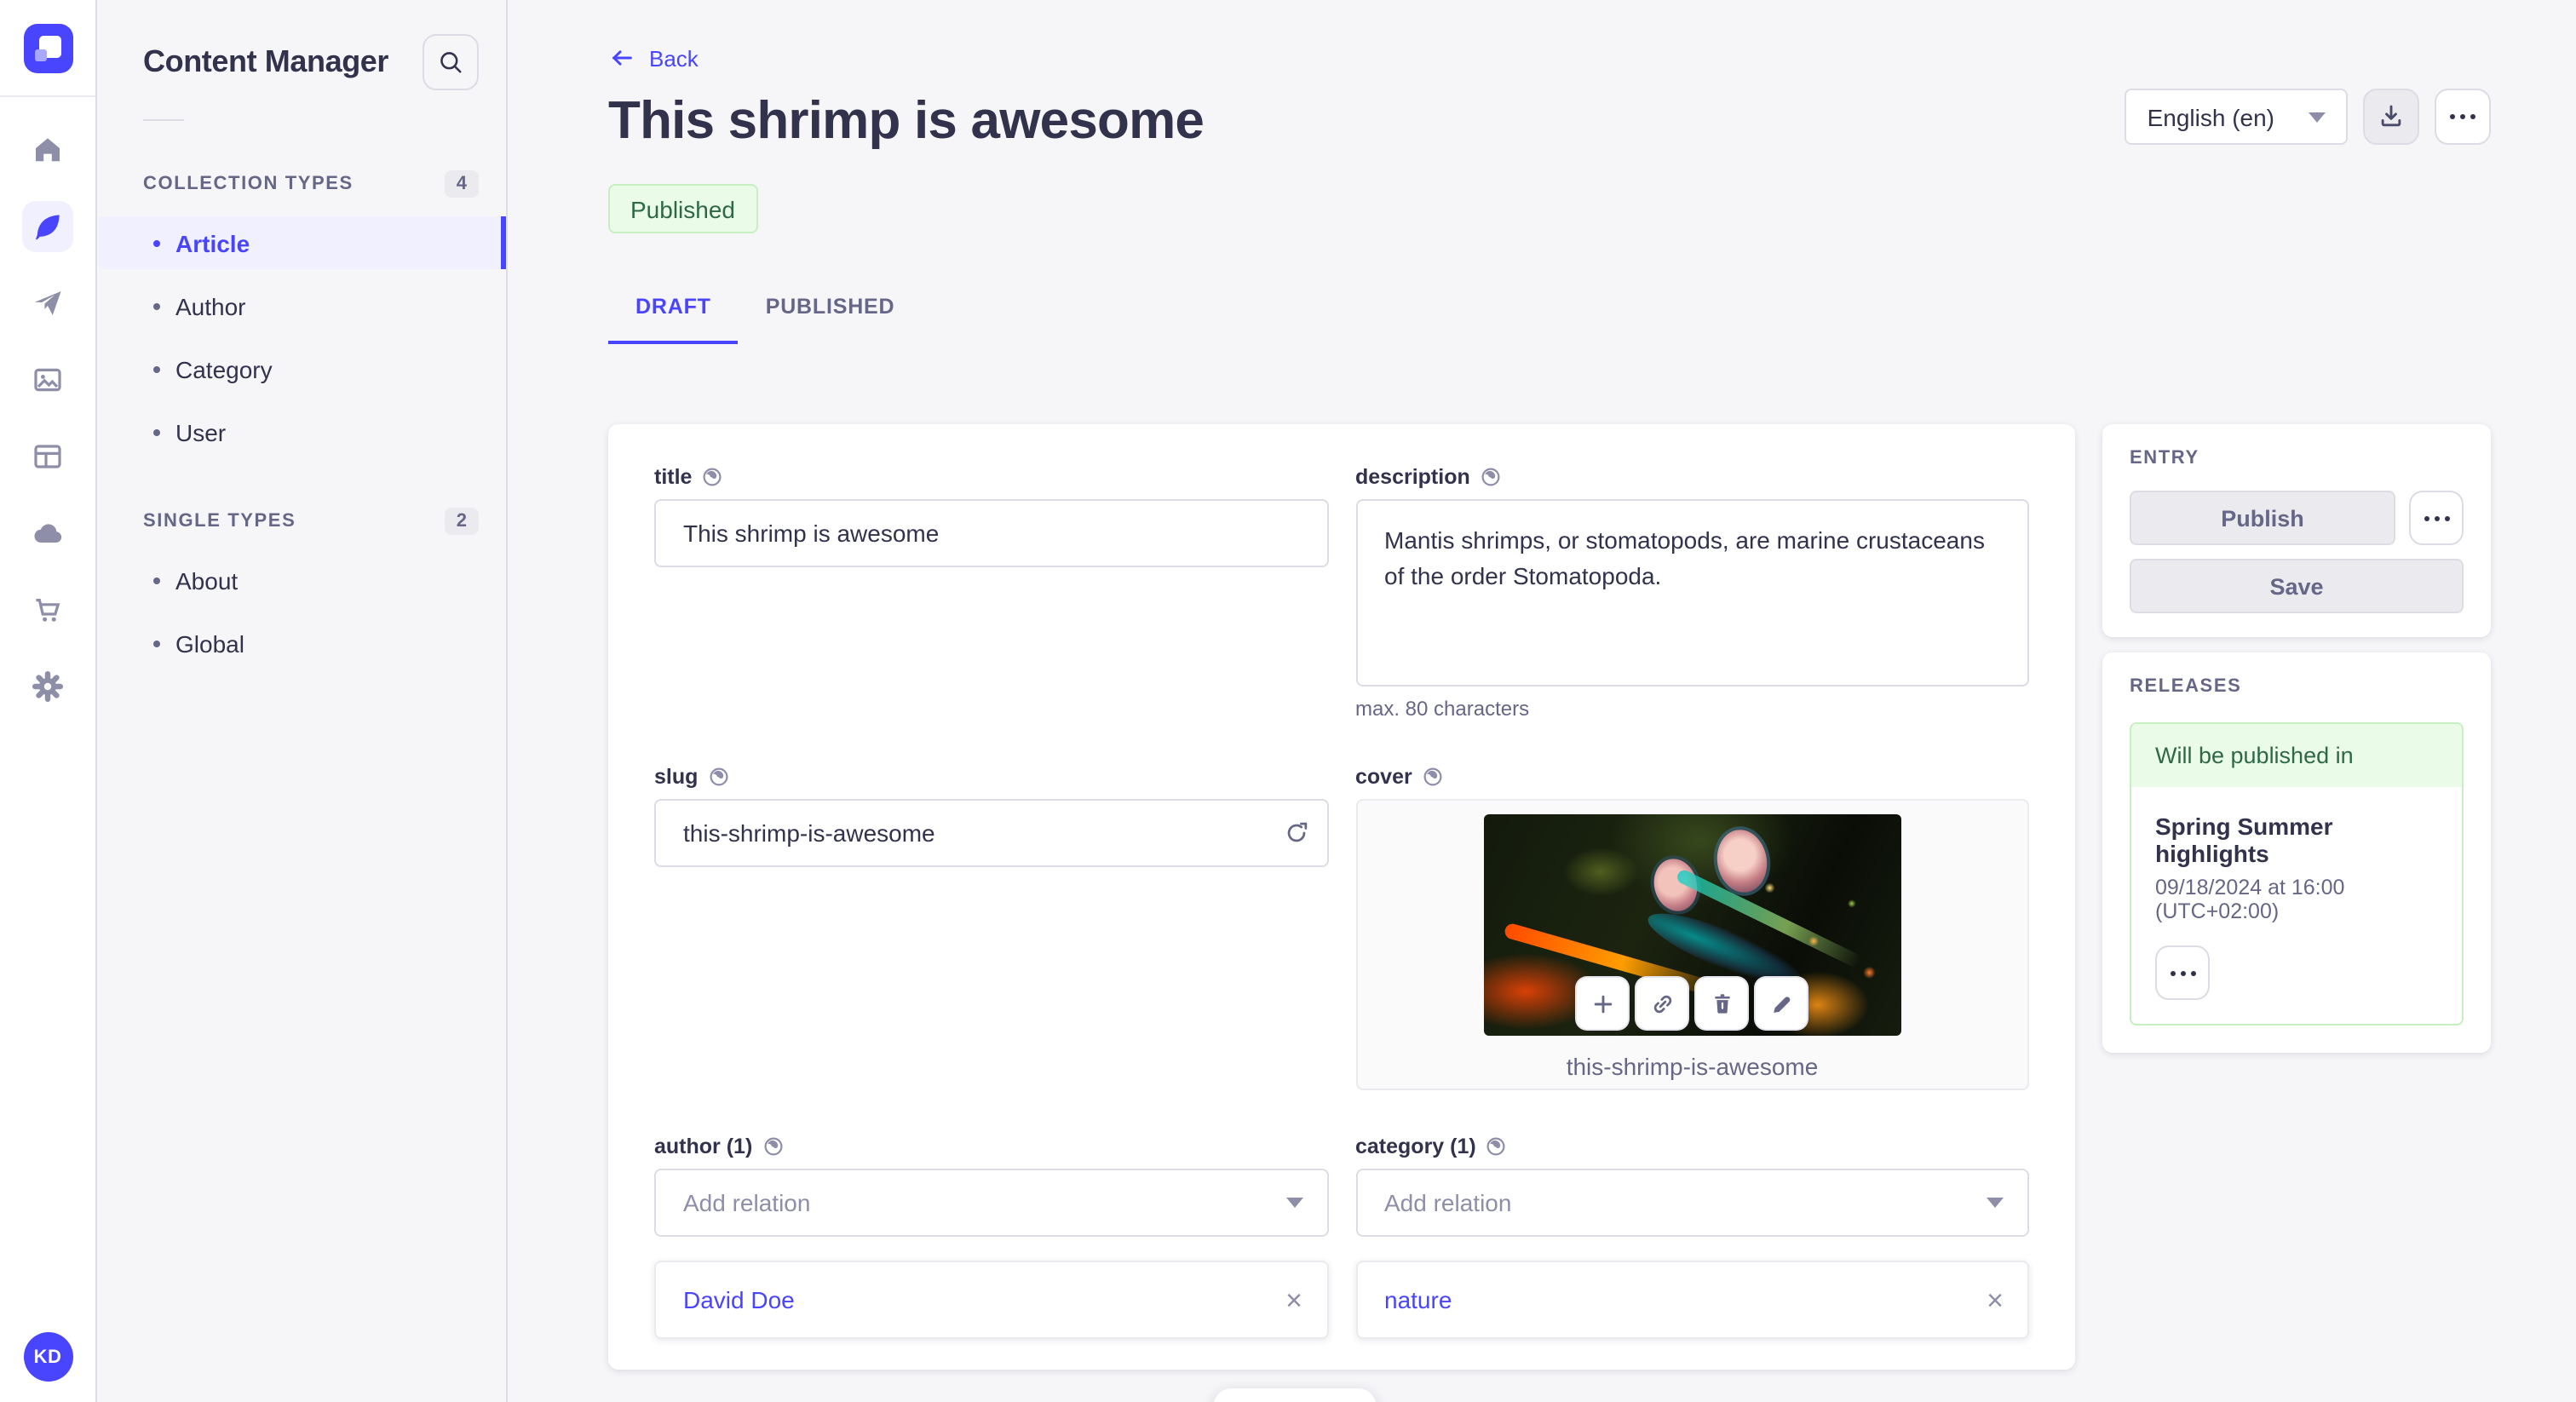 The height and width of the screenshot is (1402, 2576). I want to click on sidebar-item-category: Category, so click(302, 368).